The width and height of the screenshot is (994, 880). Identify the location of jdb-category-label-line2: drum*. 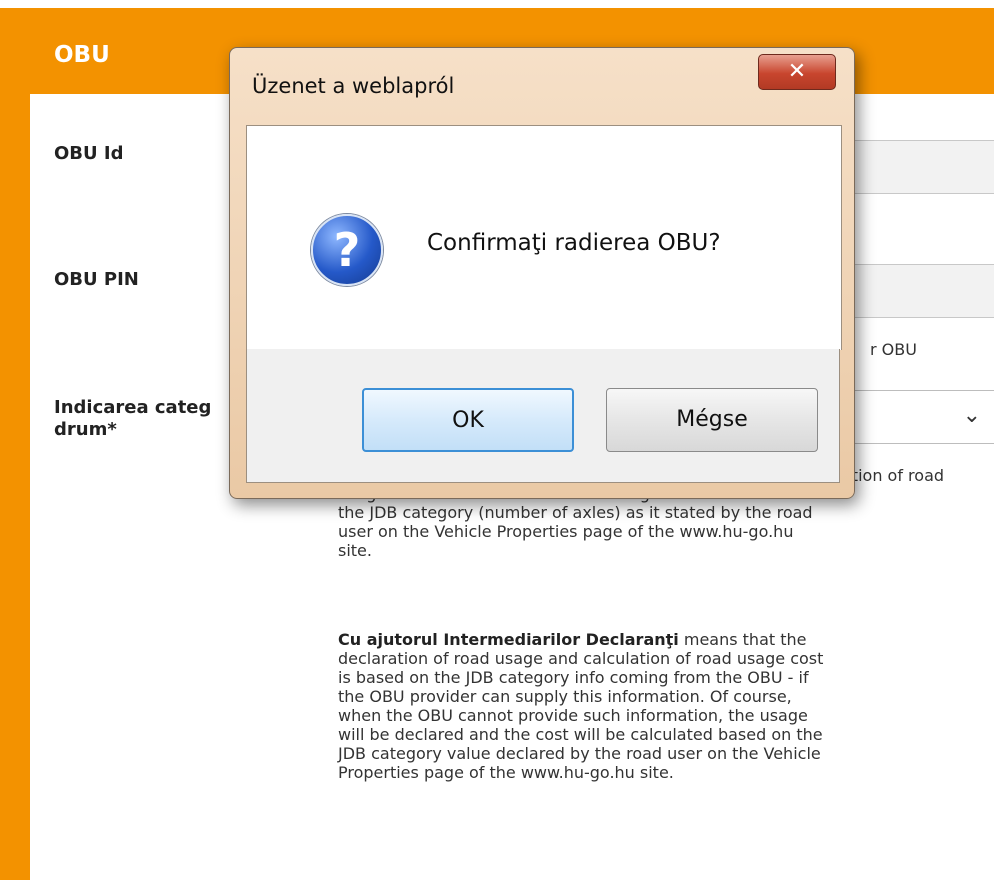
(85, 429).